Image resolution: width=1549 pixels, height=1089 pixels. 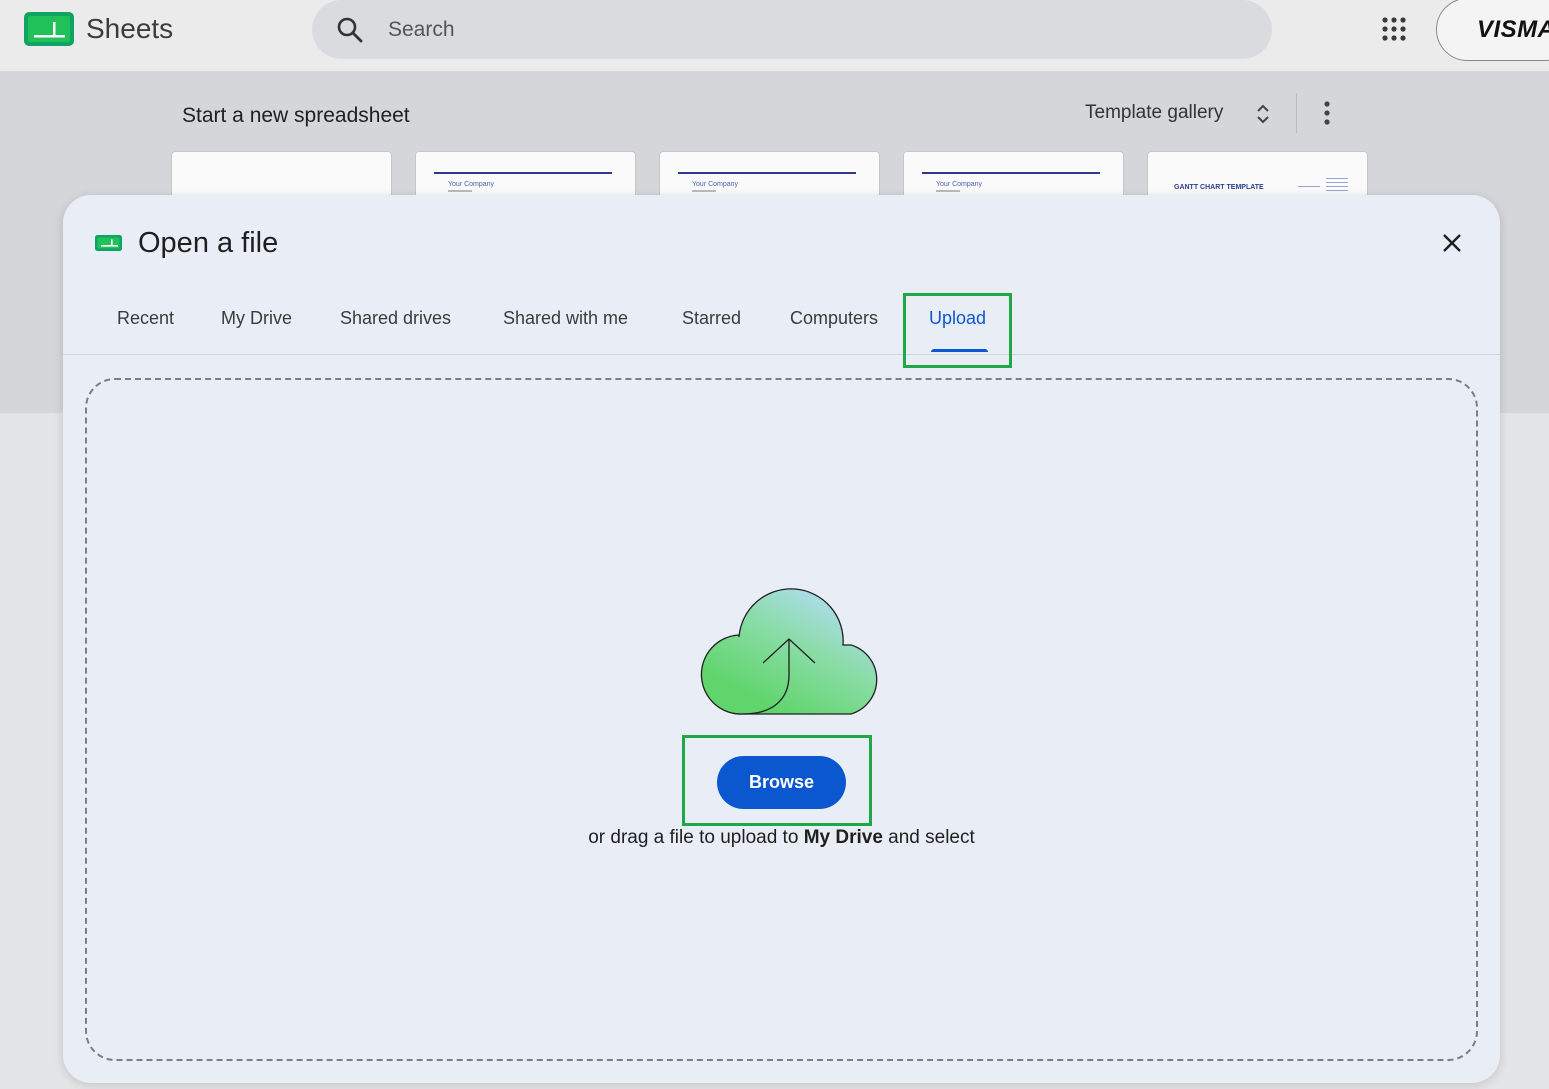 I want to click on search-icon, so click(x=350, y=30).